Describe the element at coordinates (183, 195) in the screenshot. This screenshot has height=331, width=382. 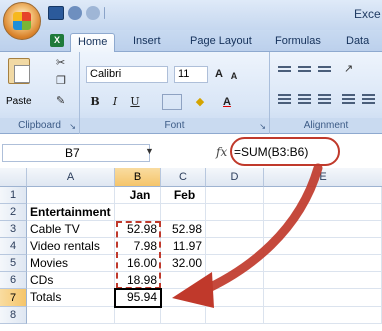
I see `cell-c1: Feb` at that location.